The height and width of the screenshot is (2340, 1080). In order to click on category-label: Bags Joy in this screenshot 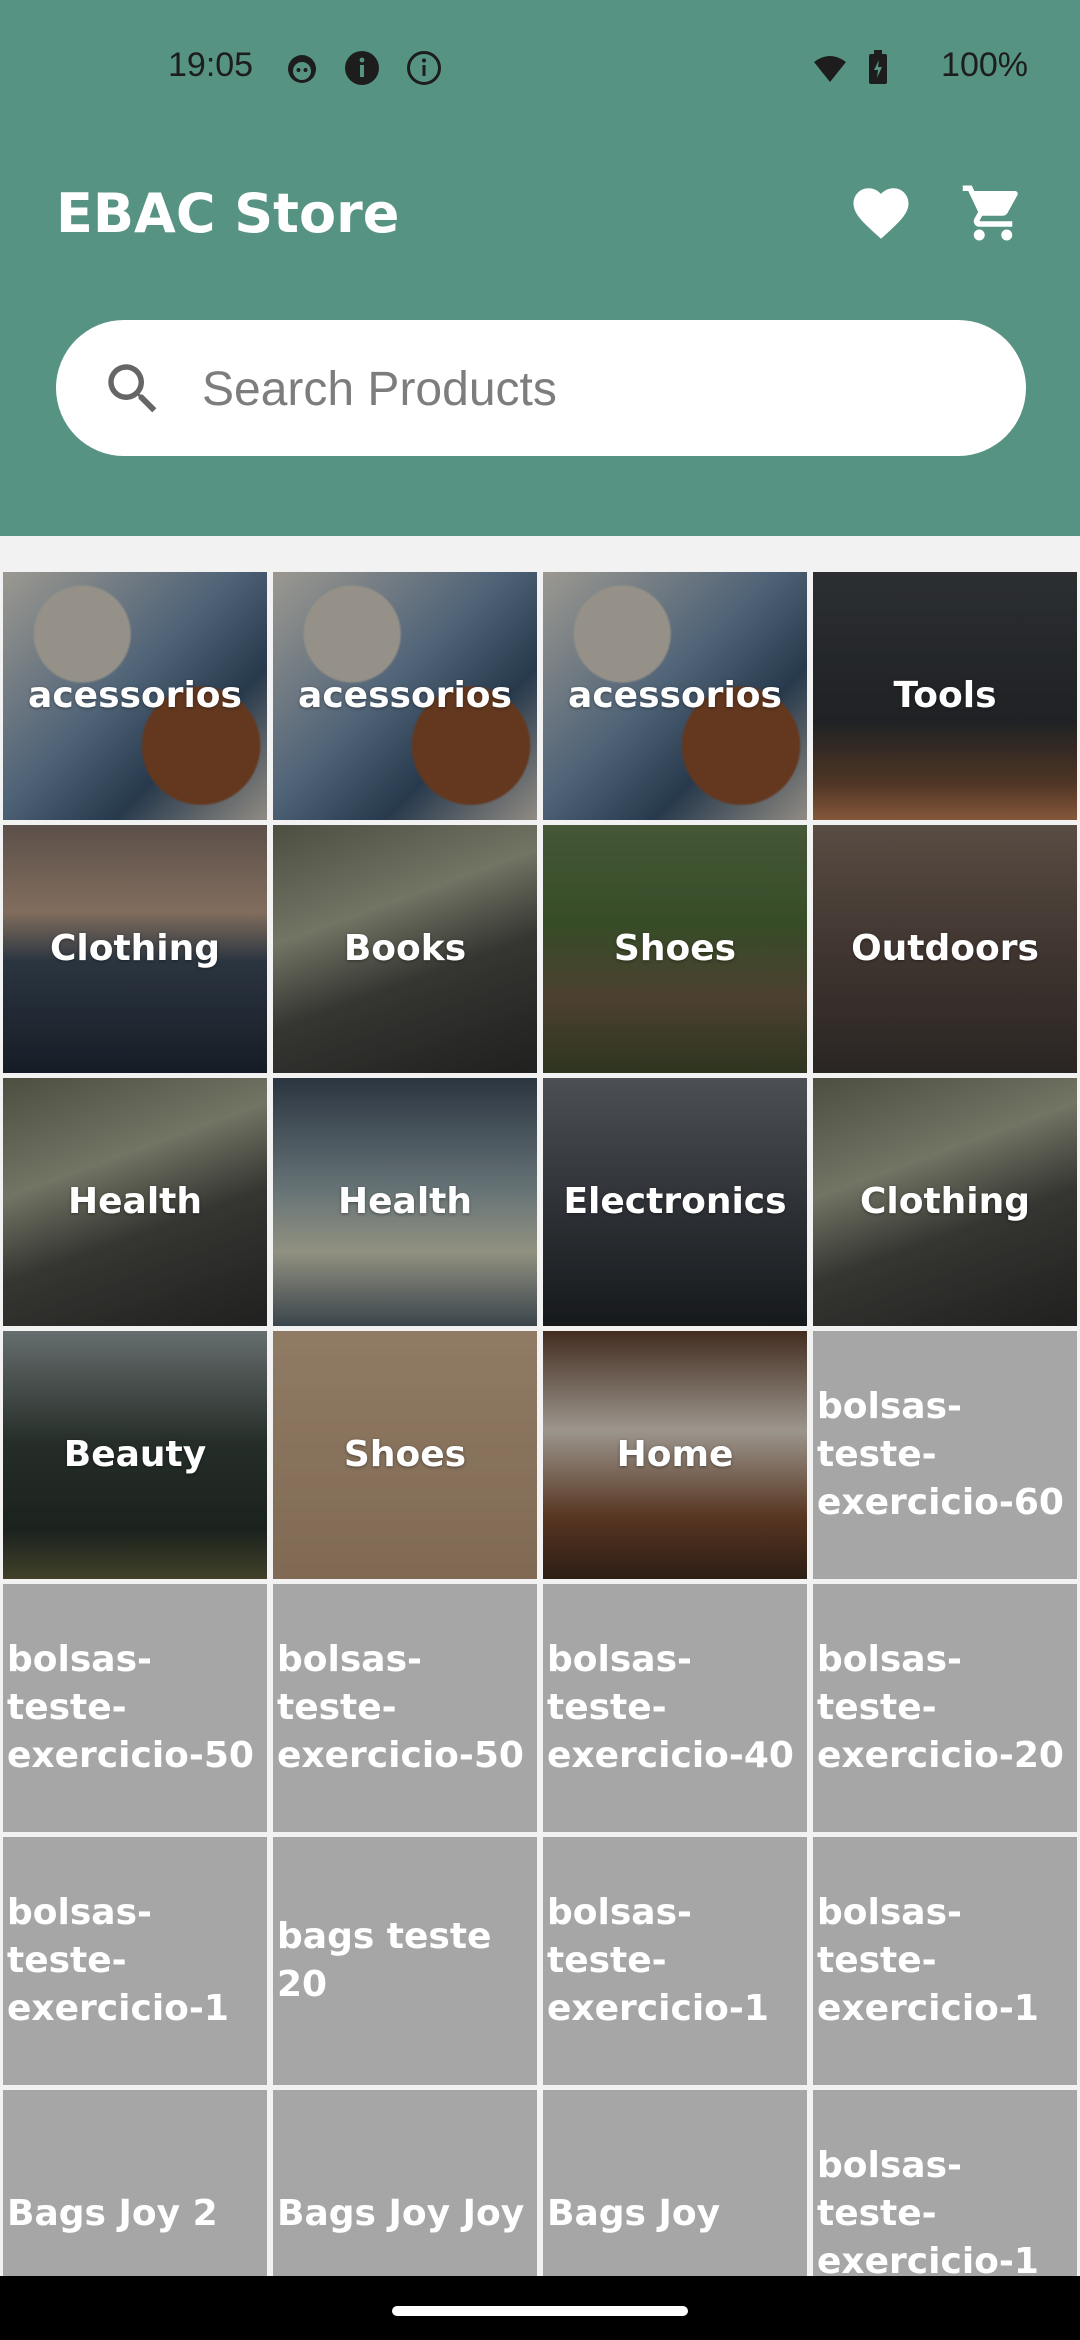, I will do `click(634, 2213)`.